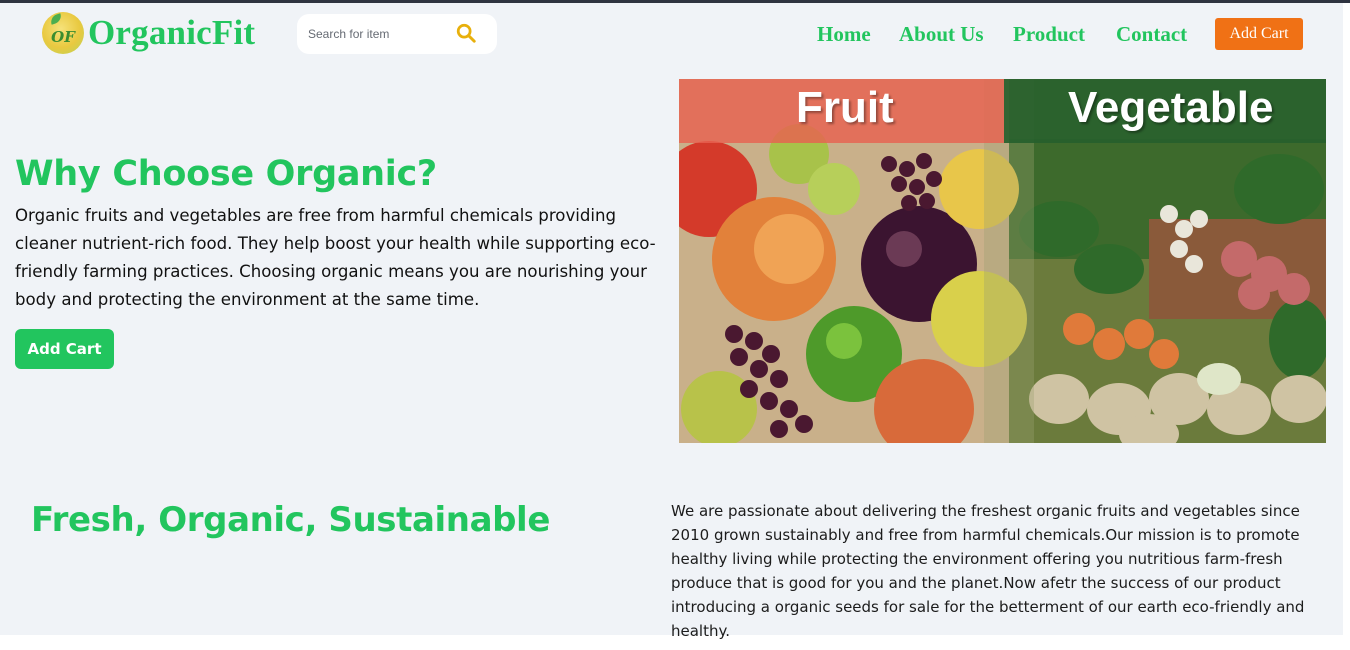 The height and width of the screenshot is (650, 1350). I want to click on hero-add-cart-button: Add Cart, so click(64, 349).